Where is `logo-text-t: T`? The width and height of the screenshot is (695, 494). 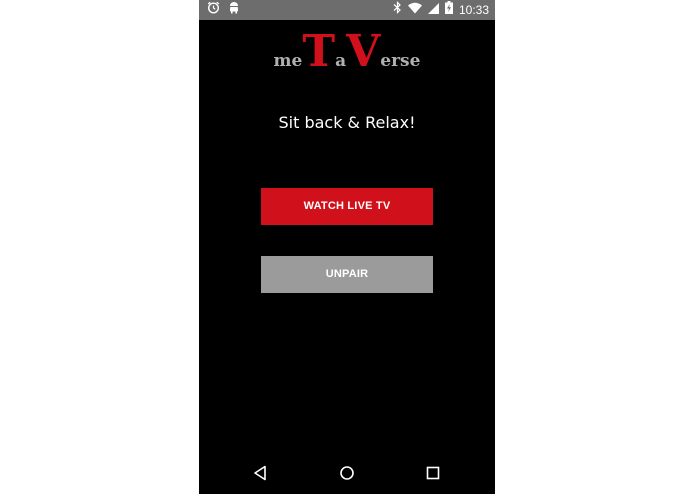
logo-text-t: T is located at coordinates (319, 51).